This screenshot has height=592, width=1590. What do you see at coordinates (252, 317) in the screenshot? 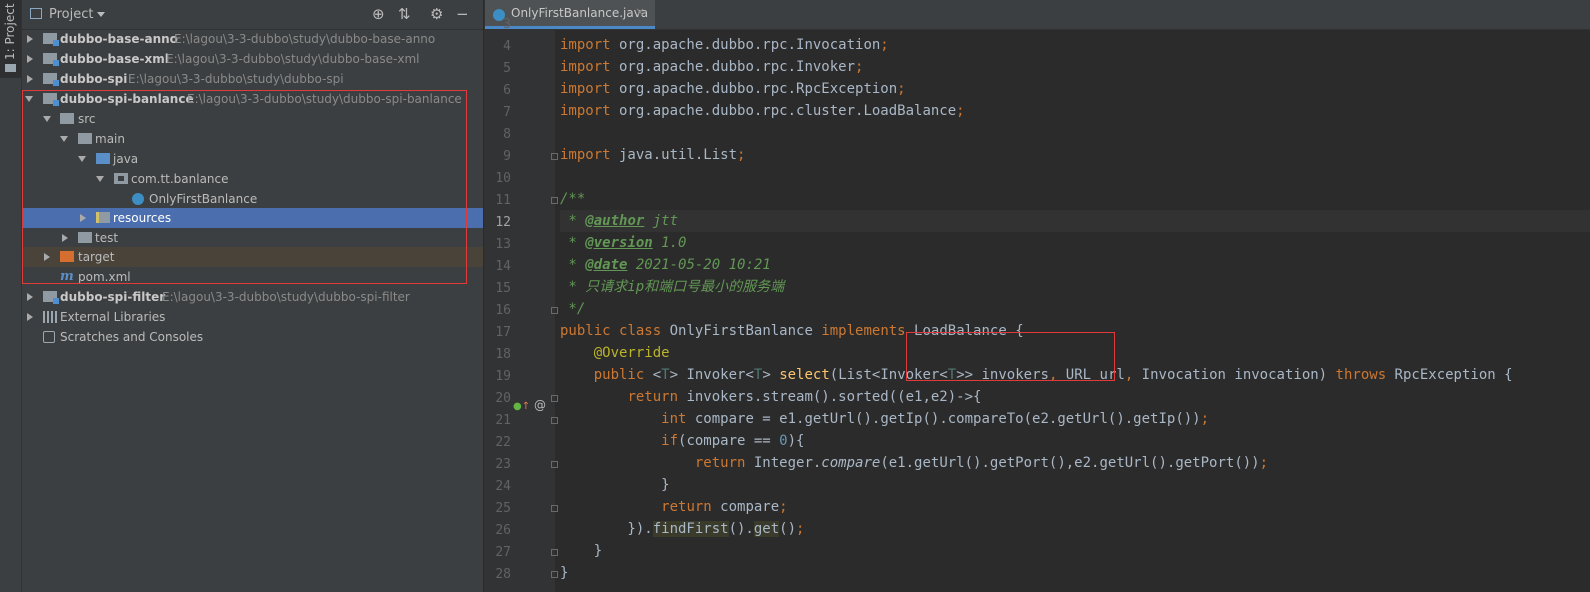
I see `tree-row-external-libraries: External Libraries` at bounding box center [252, 317].